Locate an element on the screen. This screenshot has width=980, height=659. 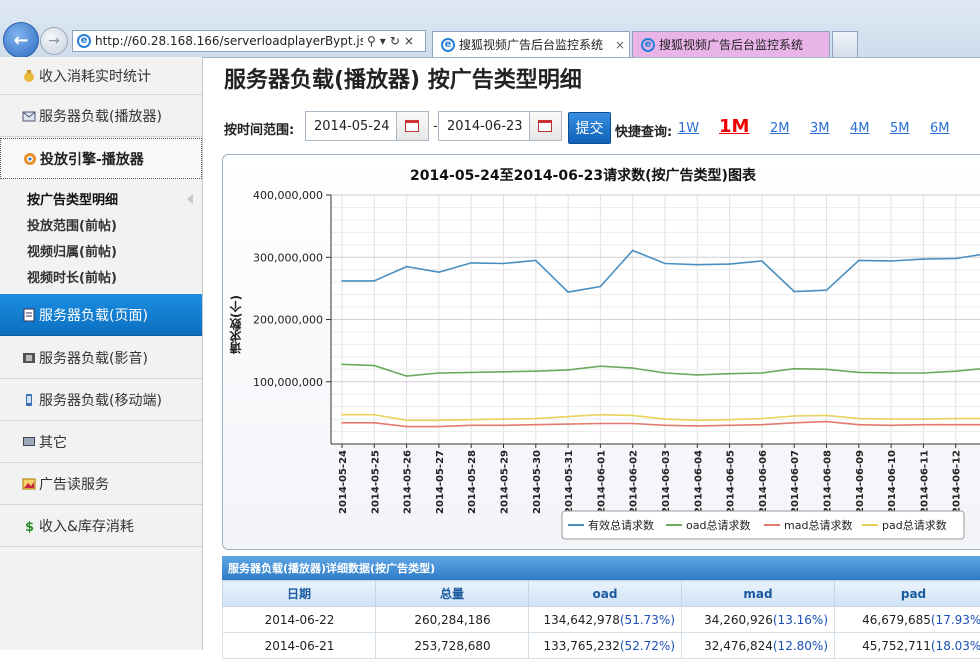
tab-title: 搜狐视频广告后台监控系统 is located at coordinates (731, 44).